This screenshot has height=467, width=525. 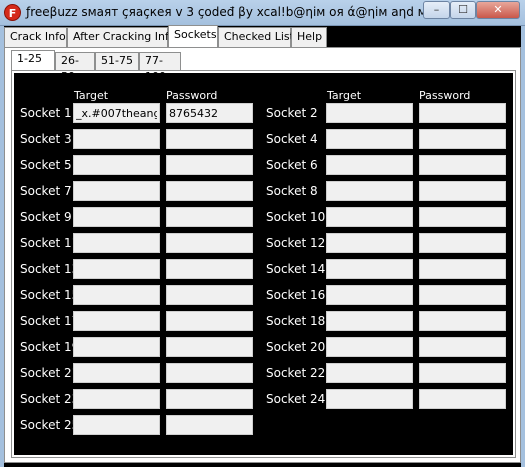 I want to click on socket-label: Socket 20, so click(x=296, y=347).